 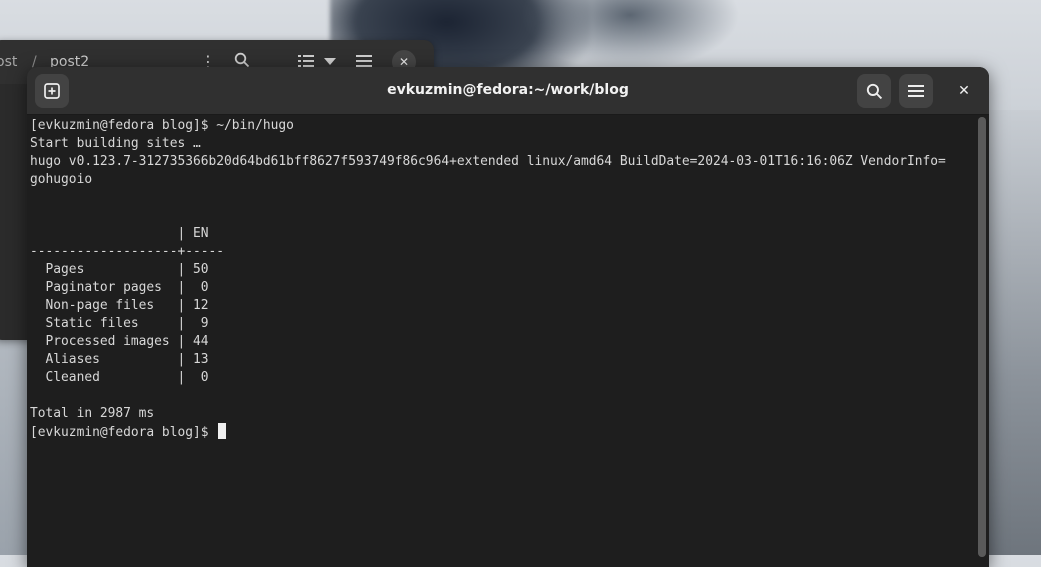 I want to click on close-button: ✕, so click(x=964, y=91).